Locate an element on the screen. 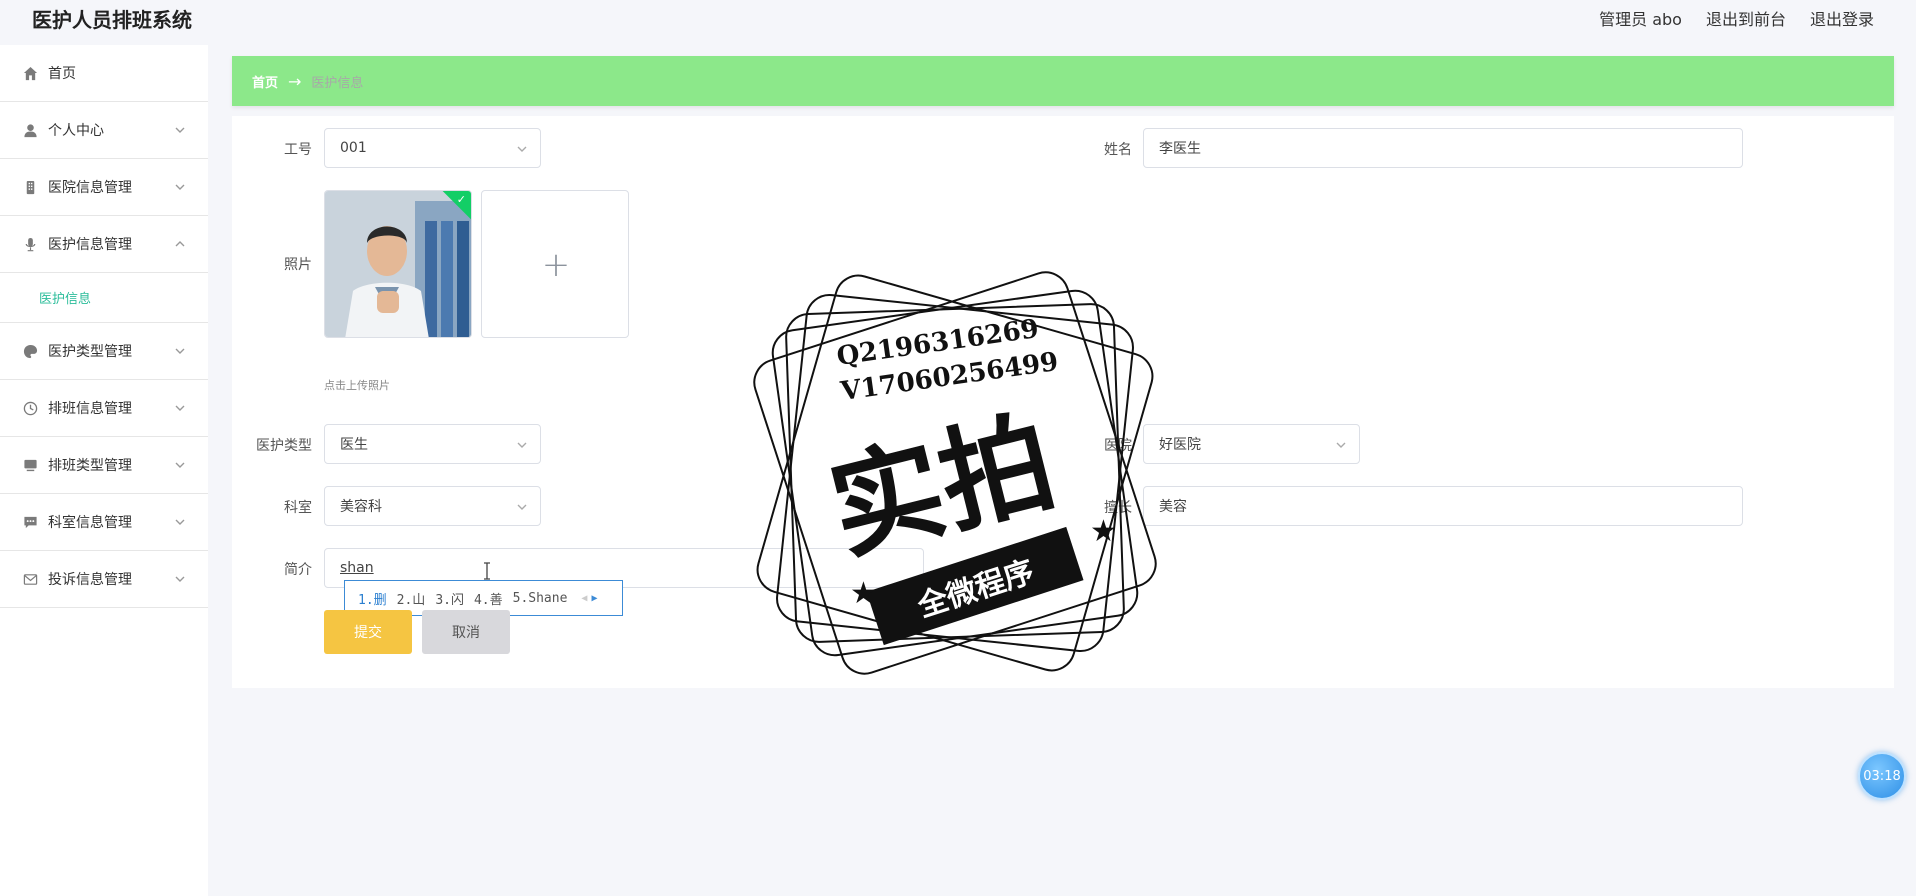 The image size is (1916, 896). breadcrumb-current: 医护信息 is located at coordinates (337, 83).